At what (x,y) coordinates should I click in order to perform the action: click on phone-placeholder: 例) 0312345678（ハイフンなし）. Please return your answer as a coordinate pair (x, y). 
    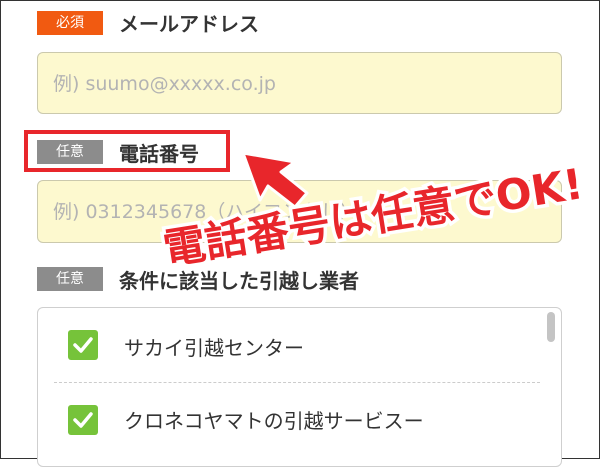
    Looking at the image, I should click on (206, 212).